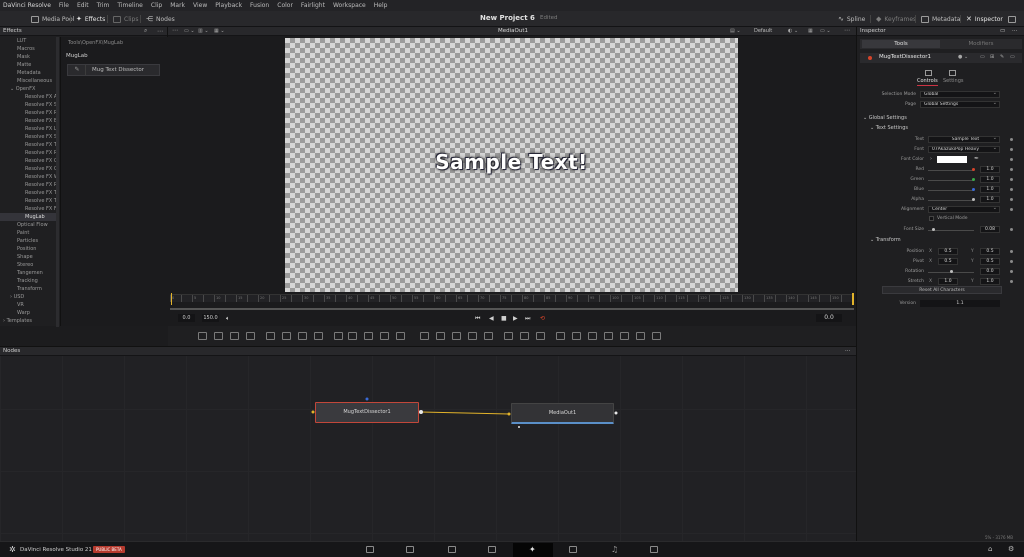  Describe the element at coordinates (973, 199) in the screenshot. I see `alpha-slider-handle` at that location.